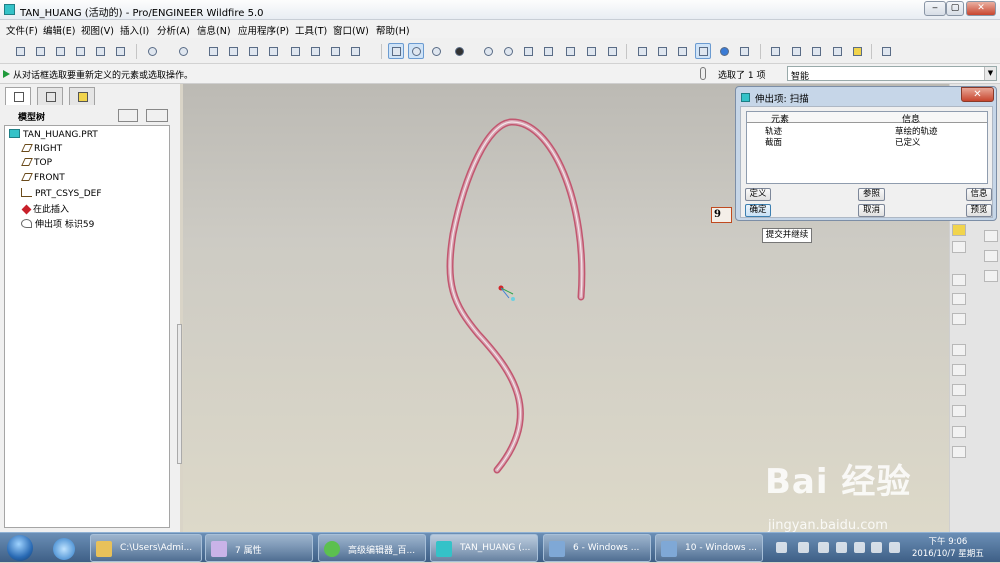  What do you see at coordinates (273, 51) in the screenshot?
I see `paste-special-icon` at bounding box center [273, 51].